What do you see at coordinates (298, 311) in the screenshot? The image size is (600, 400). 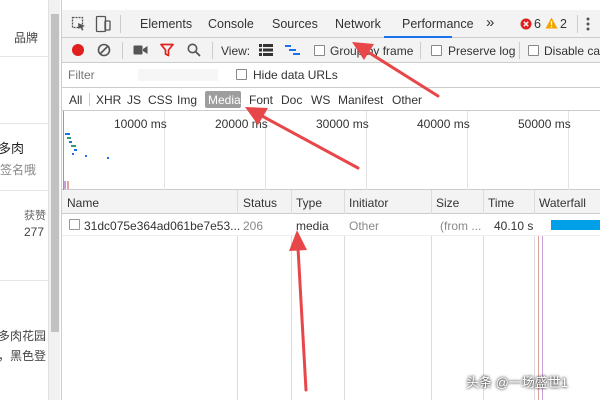 I see `arrow-to-type-column` at bounding box center [298, 311].